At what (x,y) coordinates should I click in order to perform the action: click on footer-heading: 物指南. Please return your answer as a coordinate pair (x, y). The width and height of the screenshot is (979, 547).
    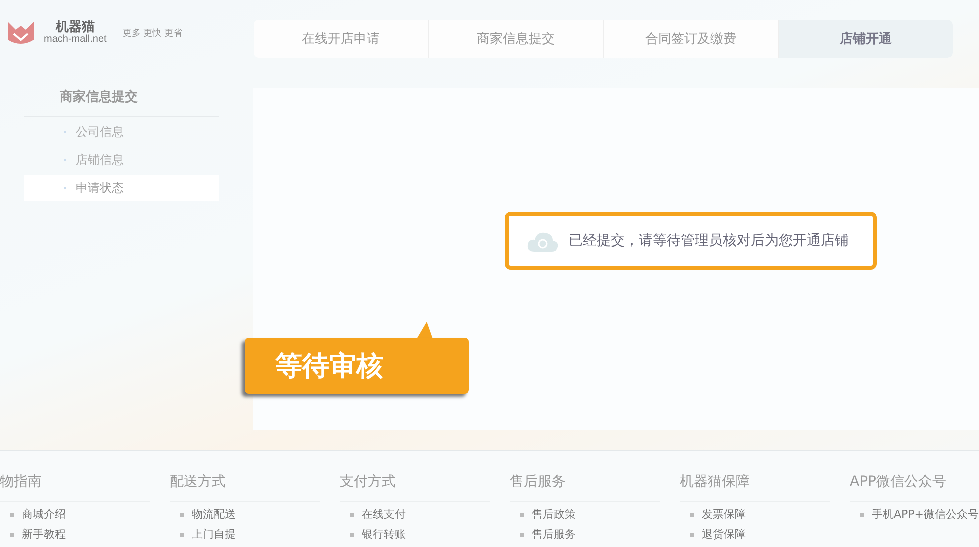
    Looking at the image, I should click on (75, 487).